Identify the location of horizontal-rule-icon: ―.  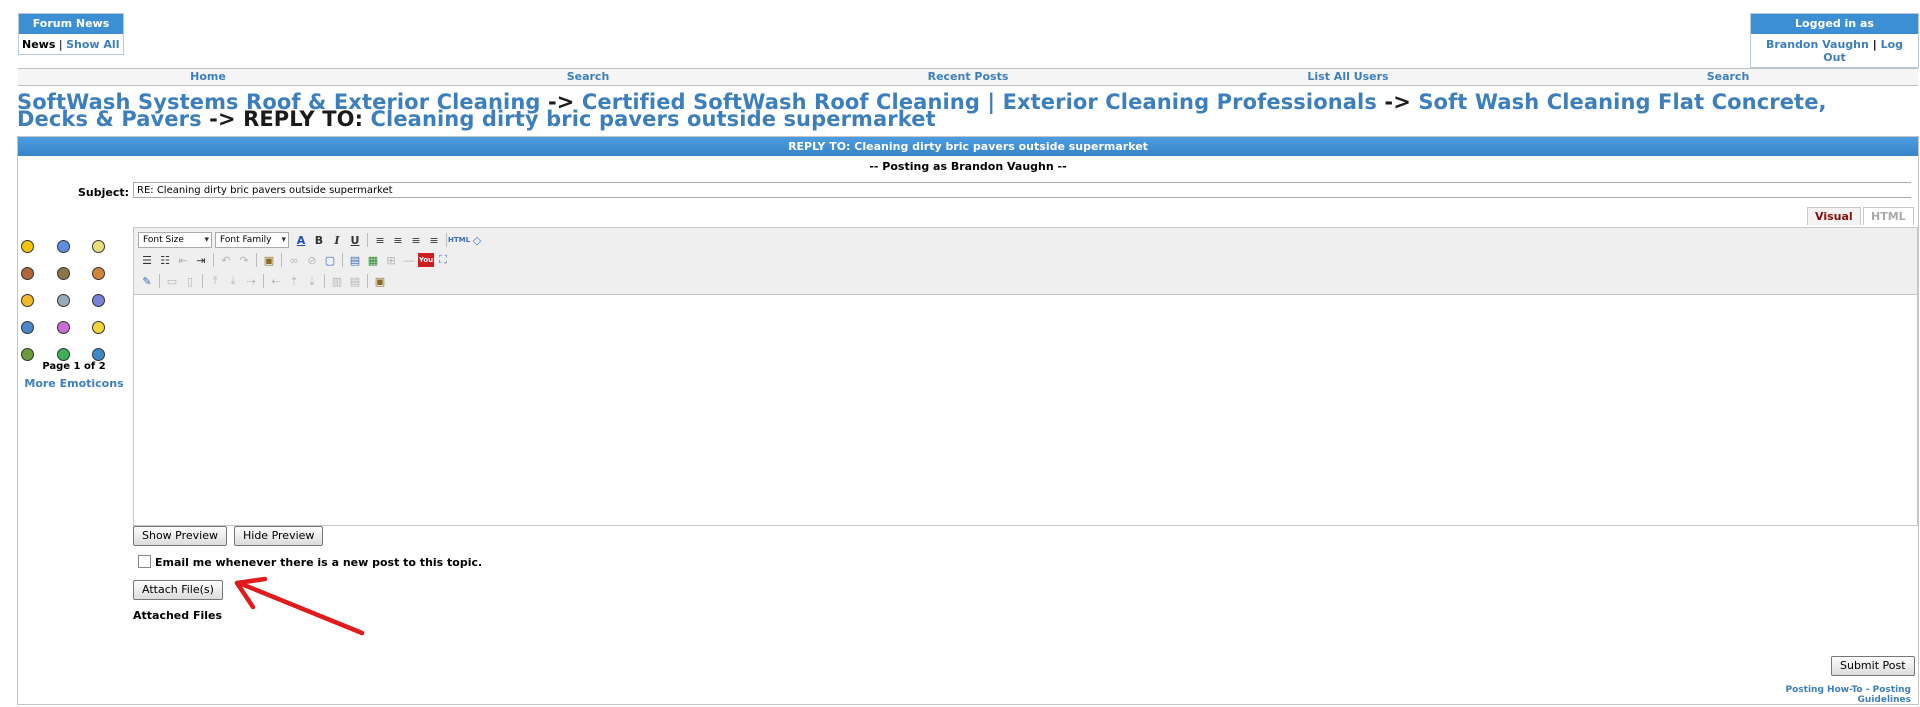
(409, 260).